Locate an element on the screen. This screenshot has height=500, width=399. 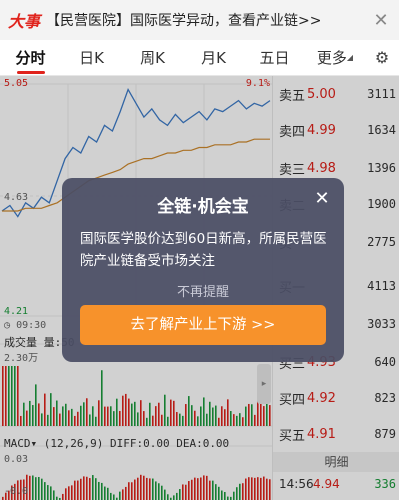
tab-more-label: 更多 is located at coordinates (331, 57).